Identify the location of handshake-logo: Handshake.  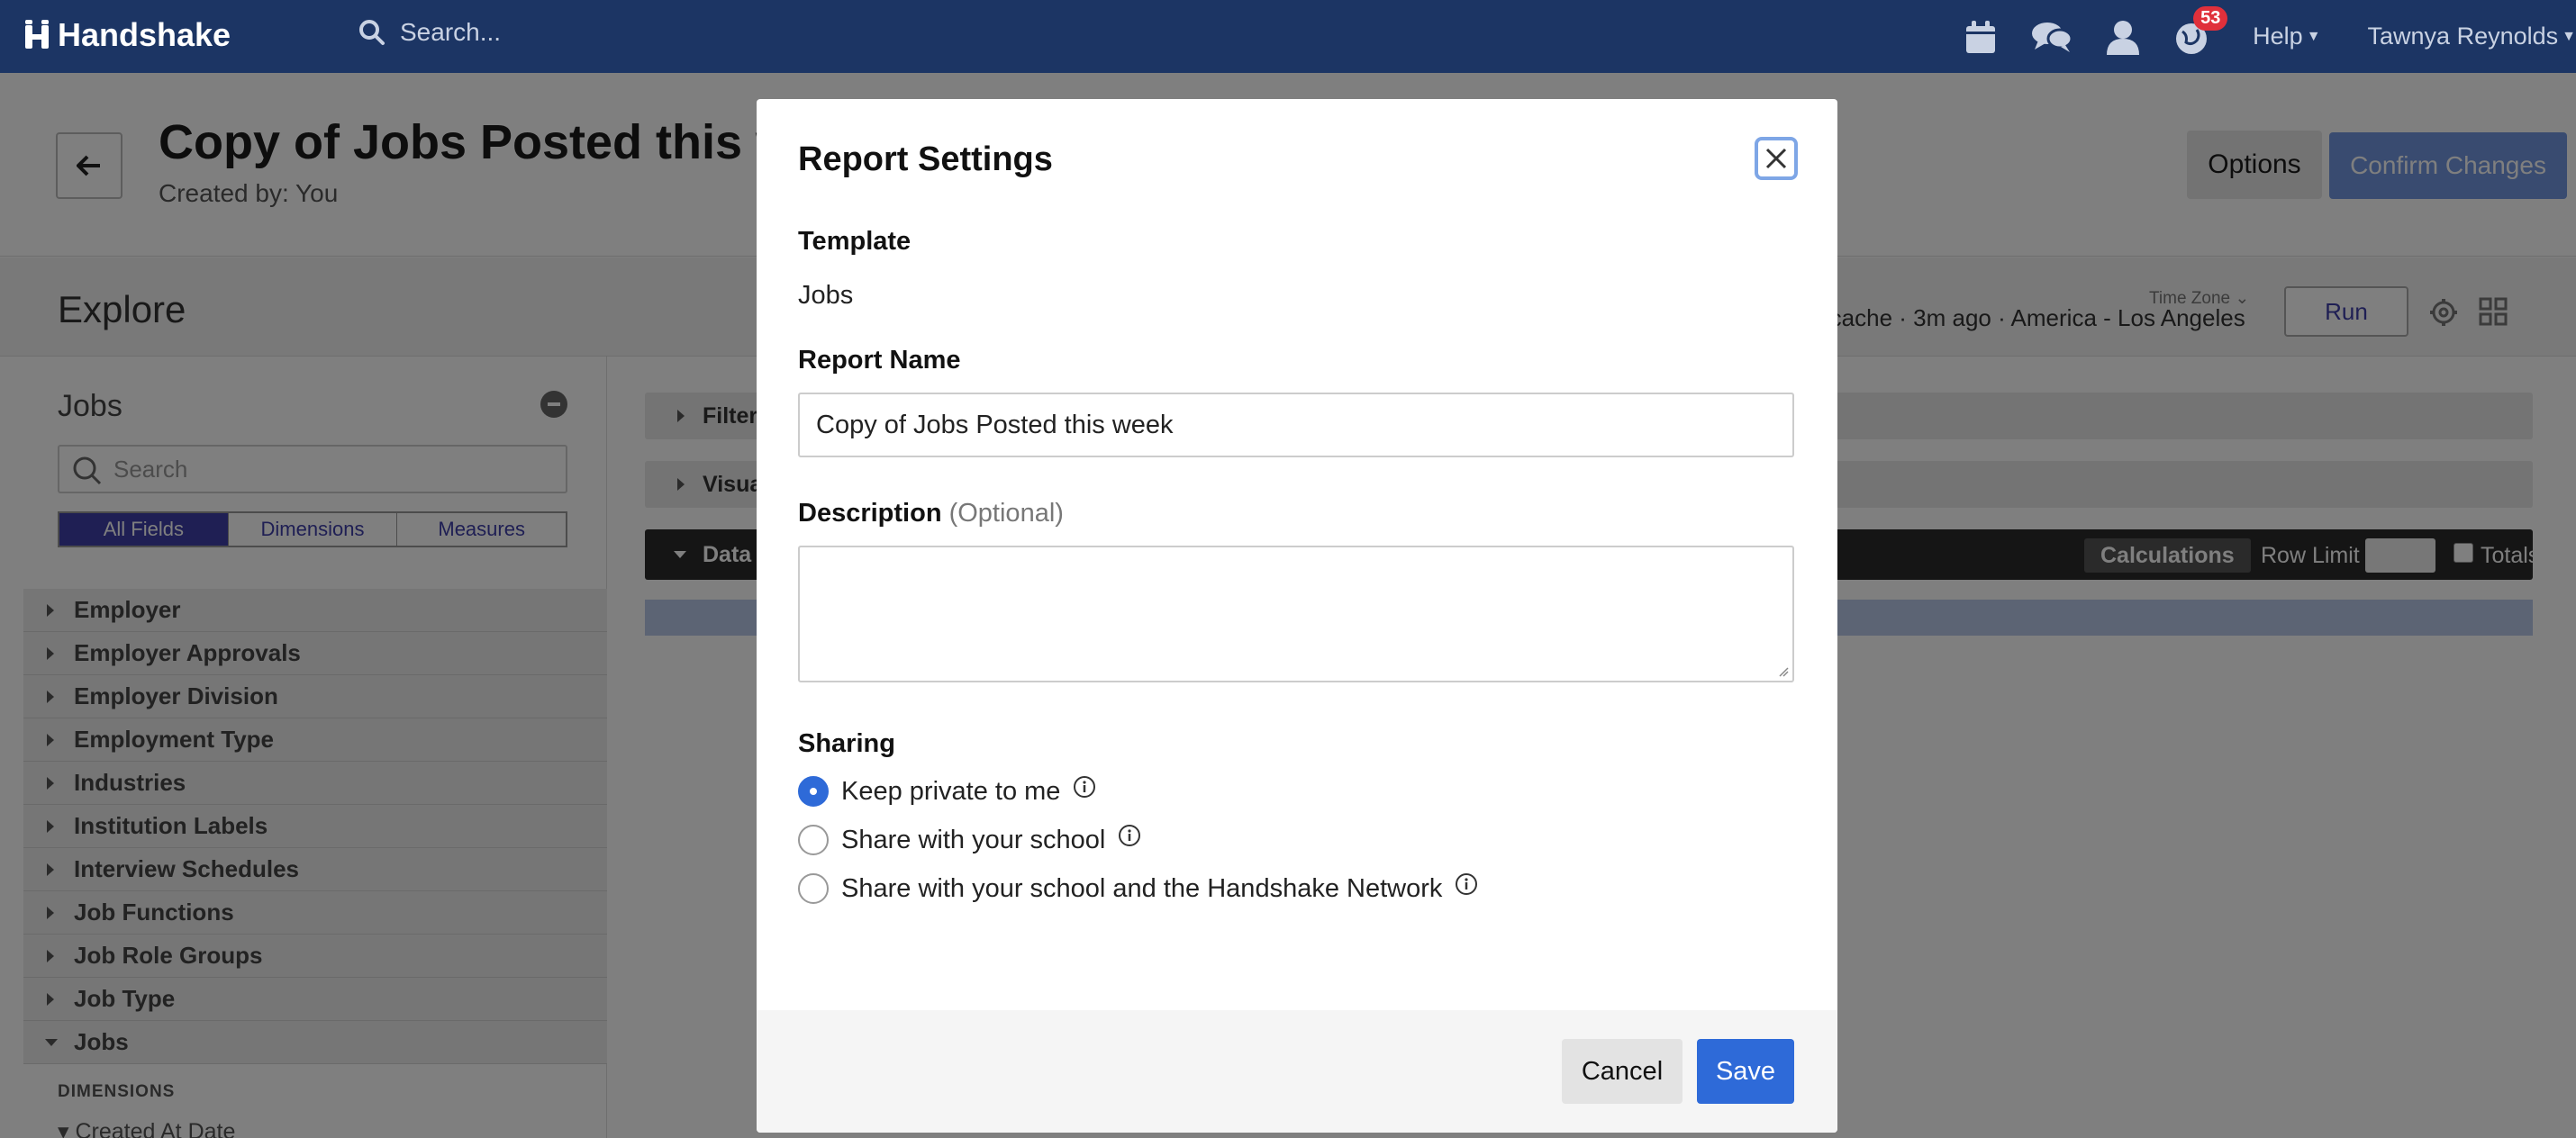
(128, 35).